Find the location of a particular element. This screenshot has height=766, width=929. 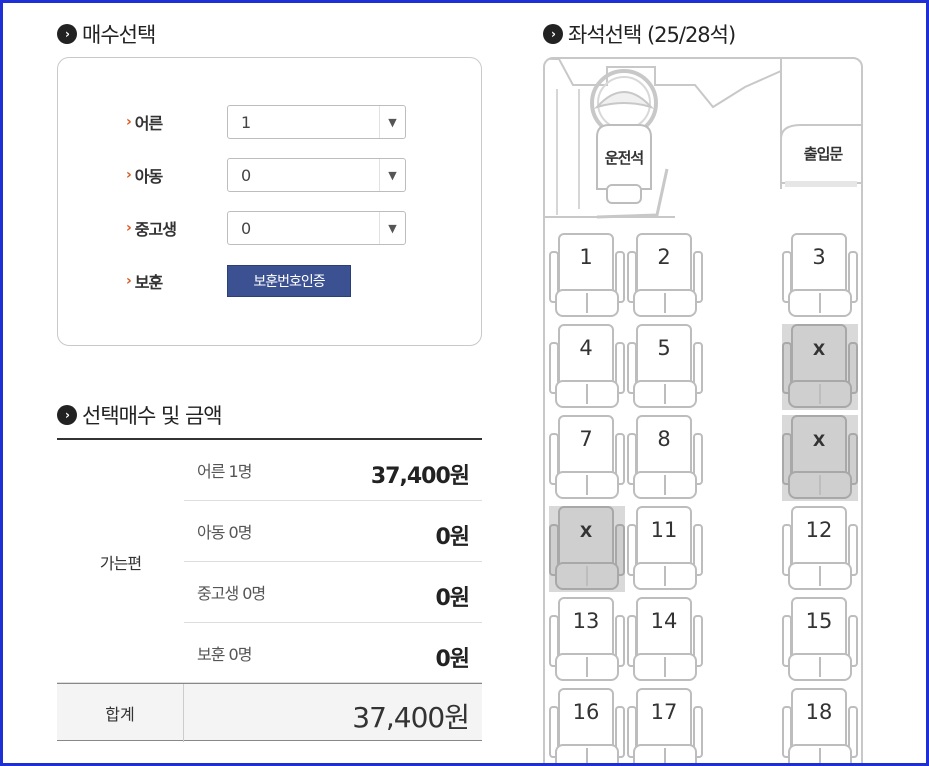

qty-label-text: 아동 is located at coordinates (148, 176).